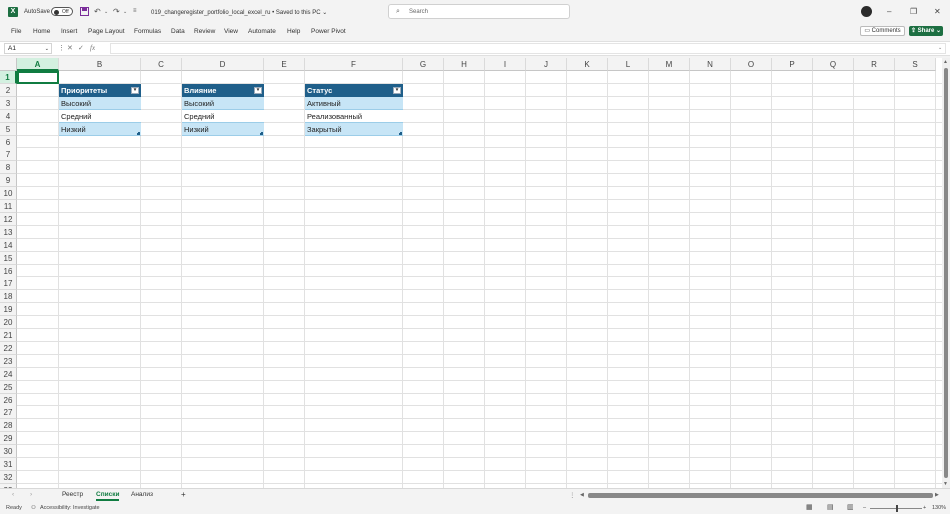 The width and height of the screenshot is (950, 514). I want to click on row-header-31: 31, so click(8, 464).